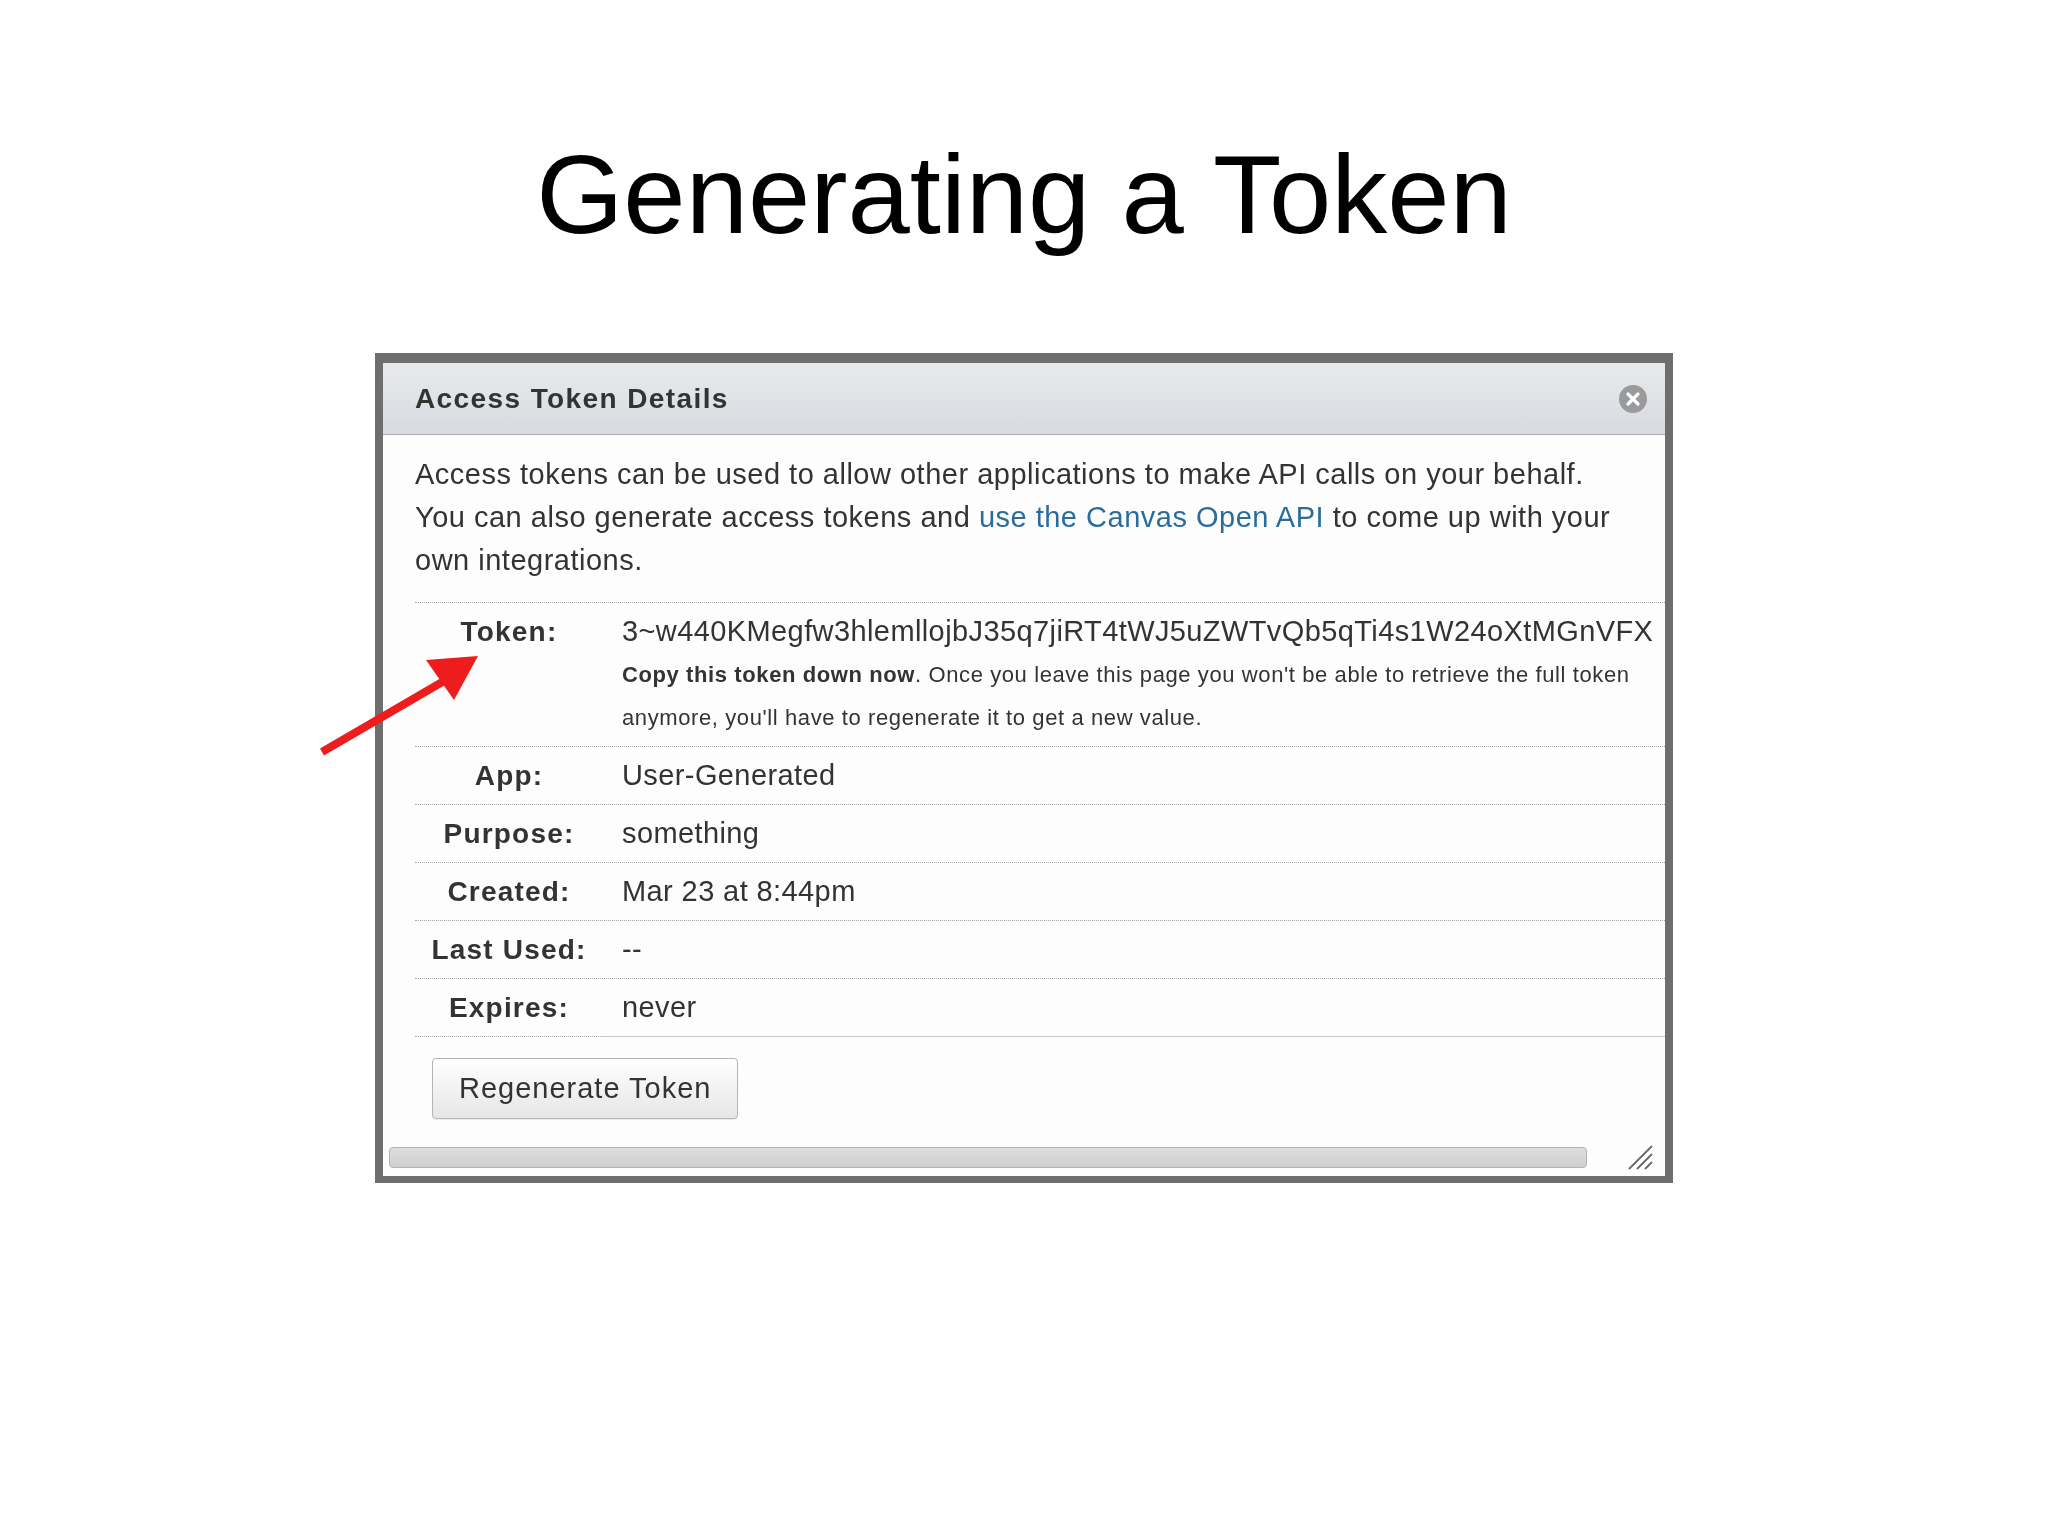 The width and height of the screenshot is (2048, 1536). Describe the element at coordinates (585, 1088) in the screenshot. I see `regenerate-token-button: Regenerate Token` at that location.